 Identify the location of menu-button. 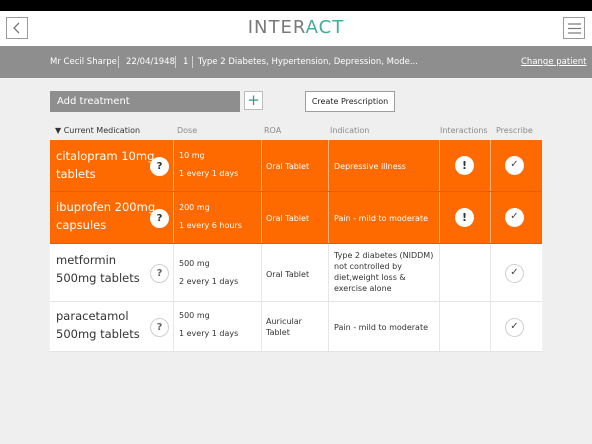
(574, 28).